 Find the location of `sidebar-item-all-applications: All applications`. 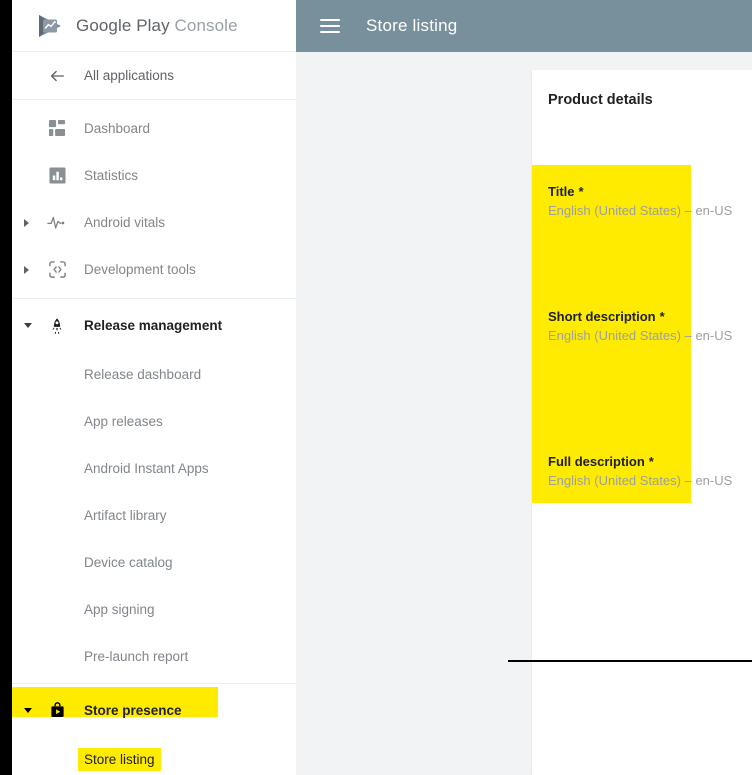

sidebar-item-all-applications: All applications is located at coordinates (155, 75).